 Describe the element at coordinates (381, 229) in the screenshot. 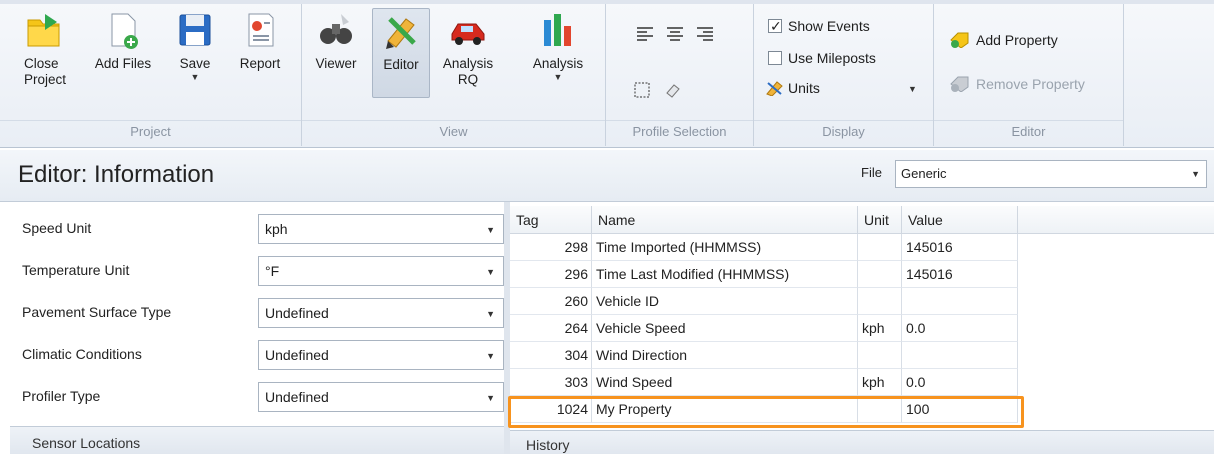

I see `speed-unit-select: kph ▼` at that location.